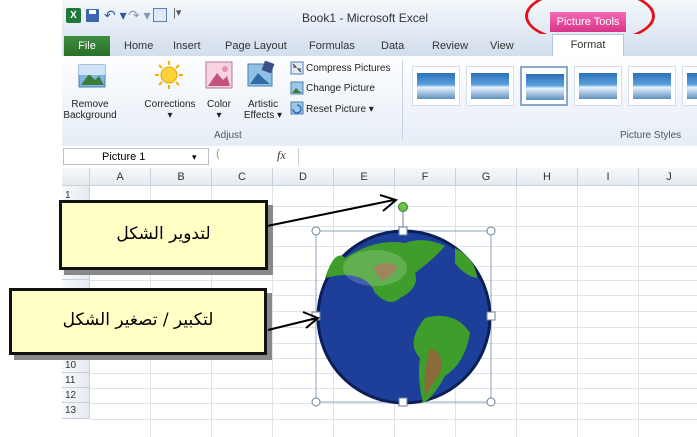 Image resolution: width=697 pixels, height=437 pixels. I want to click on remove-background-button: Remove Background, so click(90, 110).